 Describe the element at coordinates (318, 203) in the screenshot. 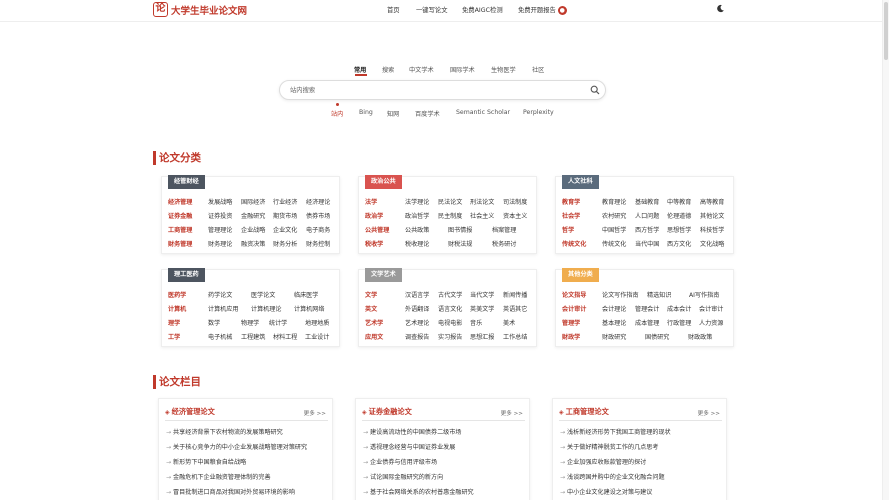

I see `category-item-link: 经济理论` at that location.